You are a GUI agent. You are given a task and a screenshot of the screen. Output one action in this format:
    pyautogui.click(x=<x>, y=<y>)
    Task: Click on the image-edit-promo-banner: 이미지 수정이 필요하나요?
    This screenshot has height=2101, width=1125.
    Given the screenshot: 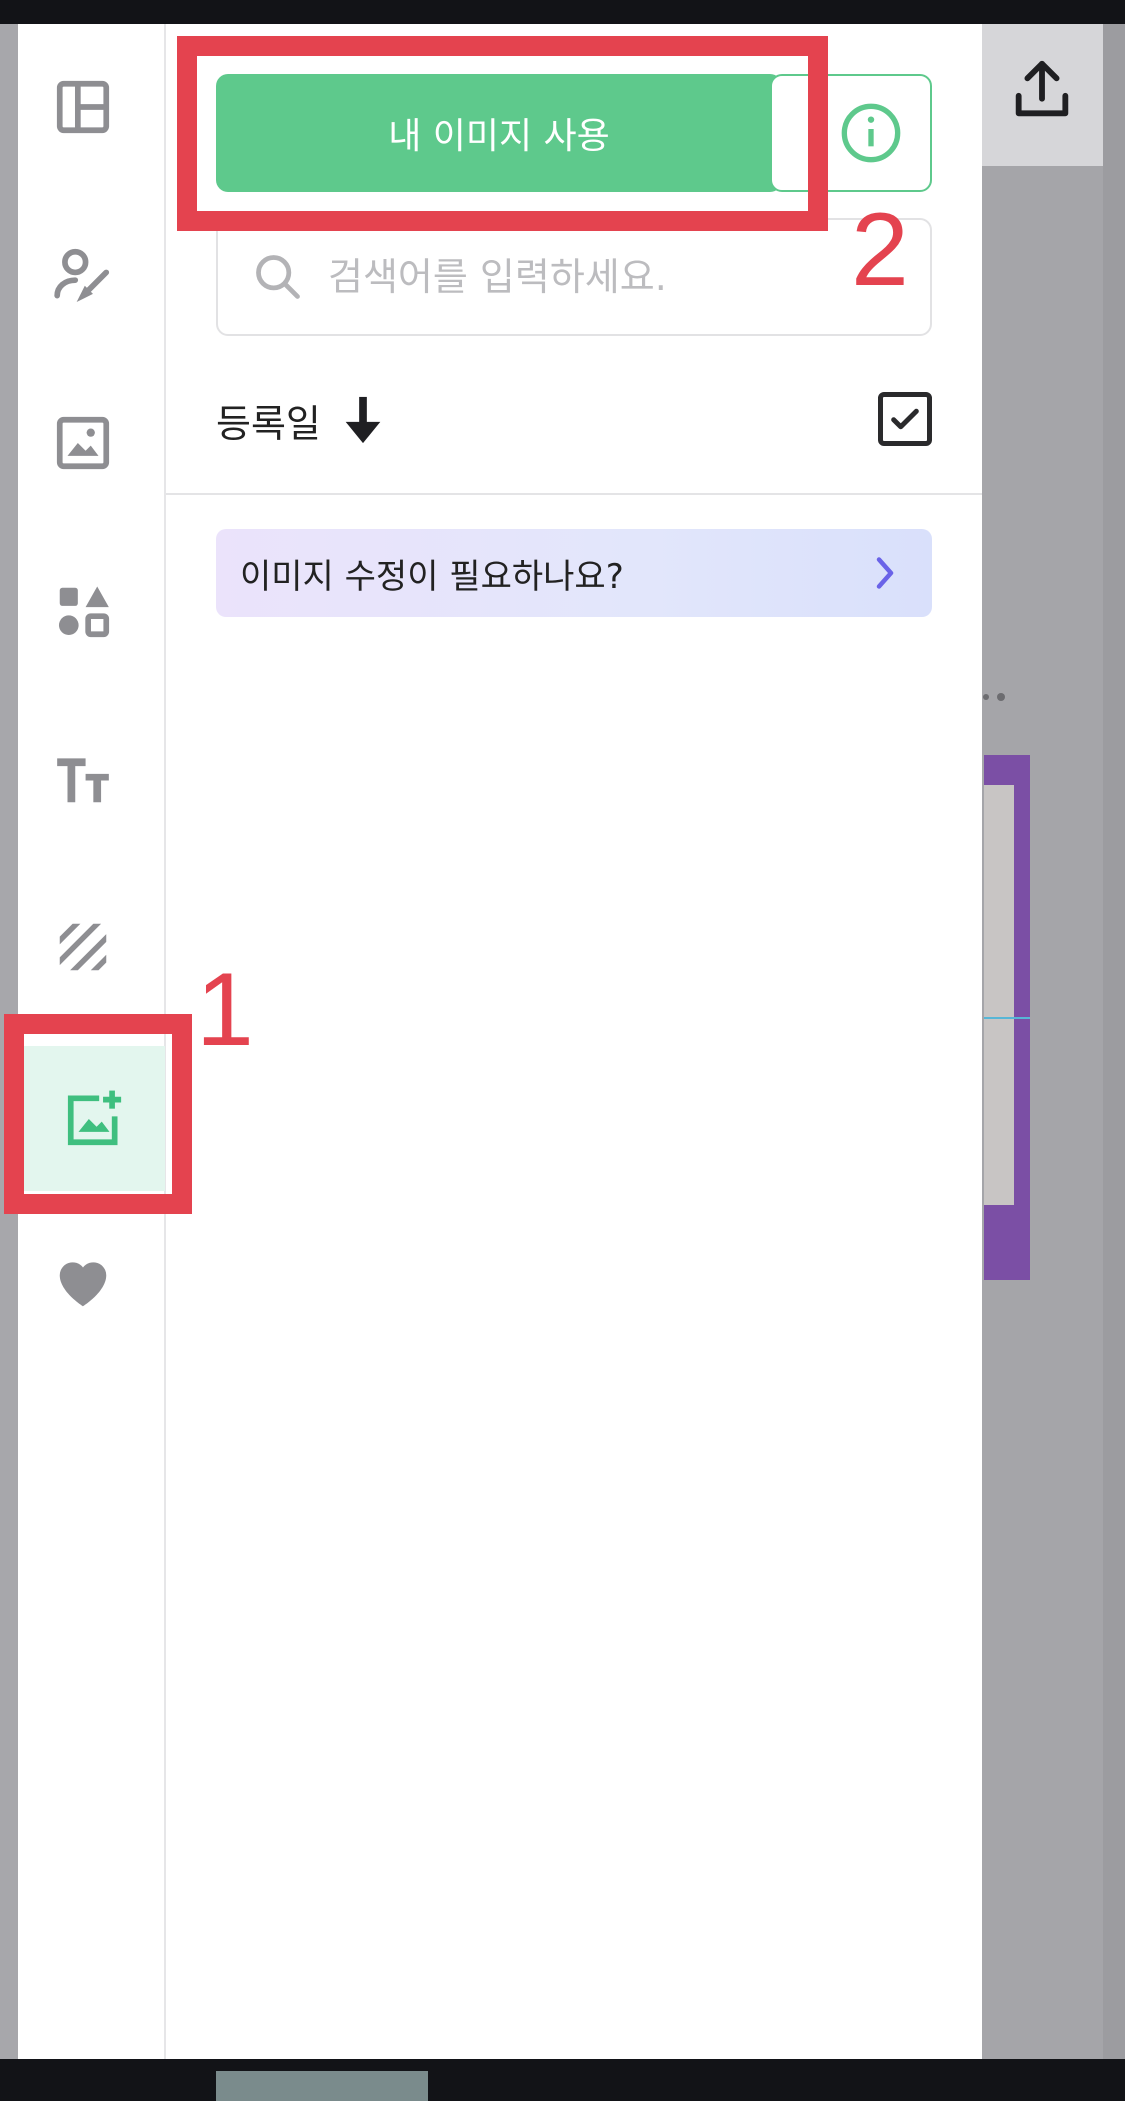 What is the action you would take?
    pyautogui.click(x=574, y=573)
    